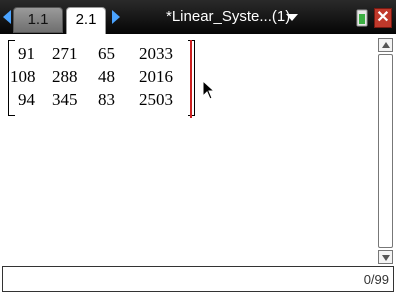  I want to click on mouse-pointer-icon, so click(209, 90).